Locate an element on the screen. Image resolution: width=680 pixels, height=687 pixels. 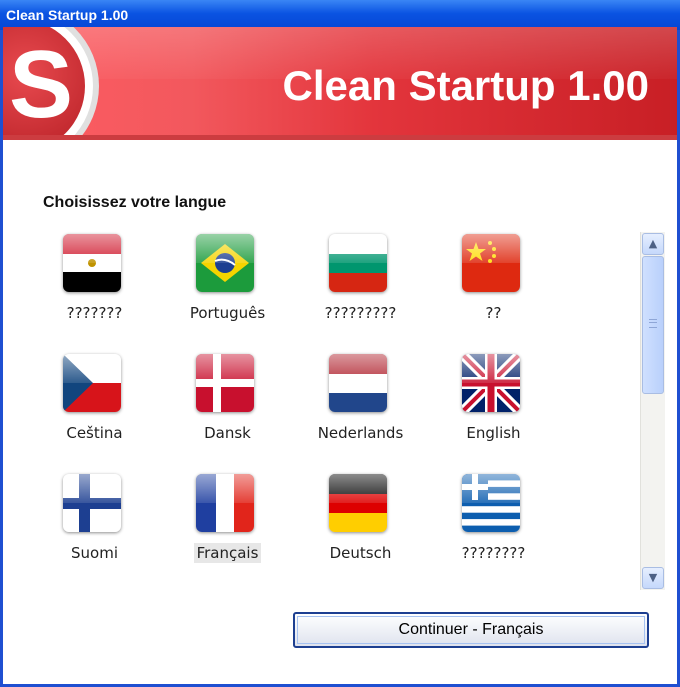
arrow-up-icon: ▲ is located at coordinates (653, 243).